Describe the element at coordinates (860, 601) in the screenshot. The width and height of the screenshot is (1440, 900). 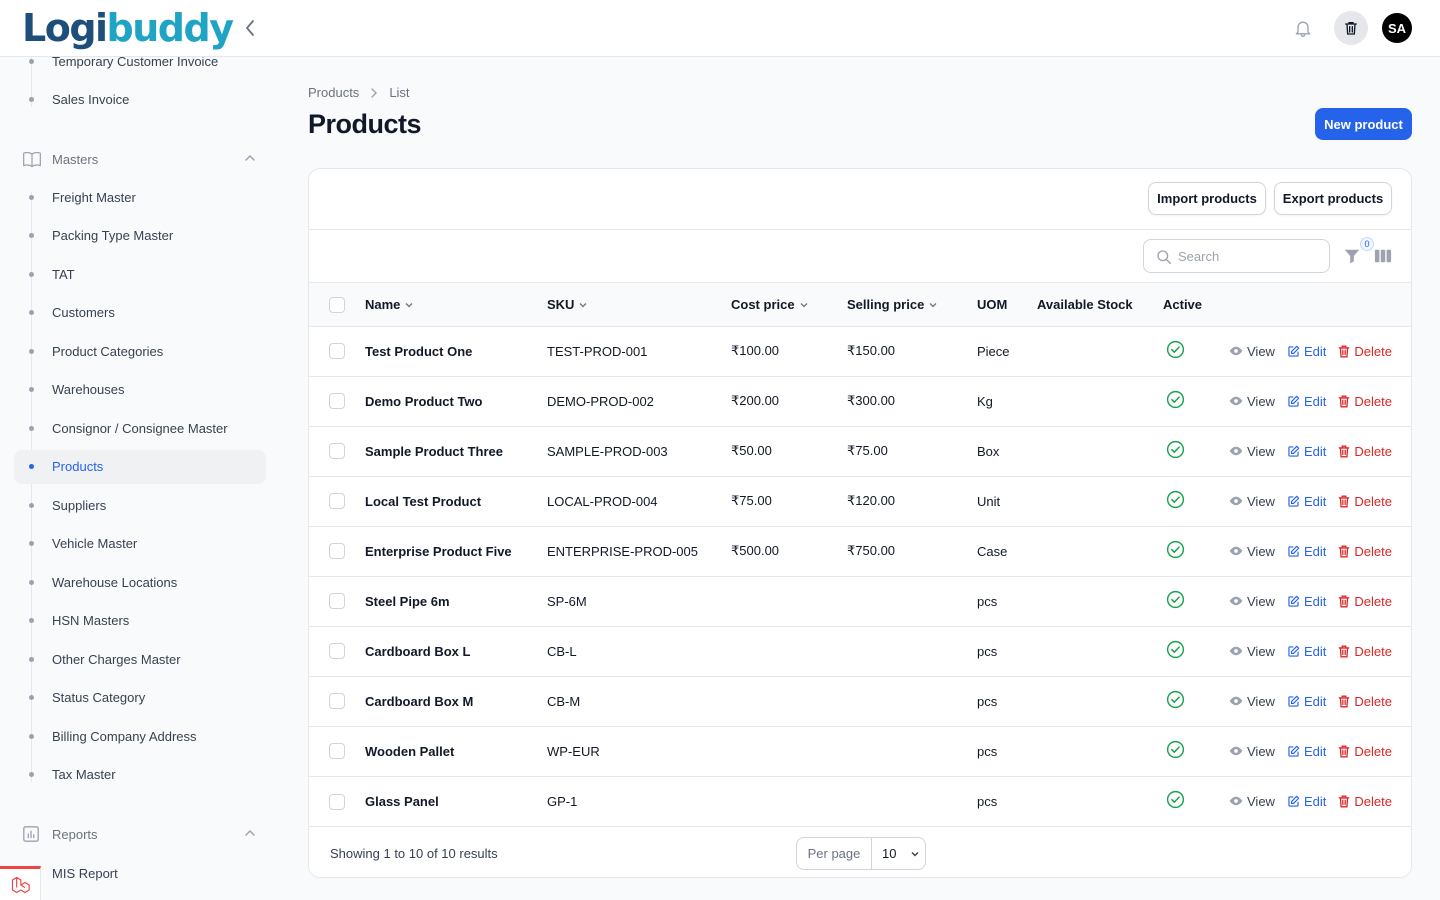
I see `table-row: Steel Pipe 6m SP-6M pcs View Edit Delete` at that location.